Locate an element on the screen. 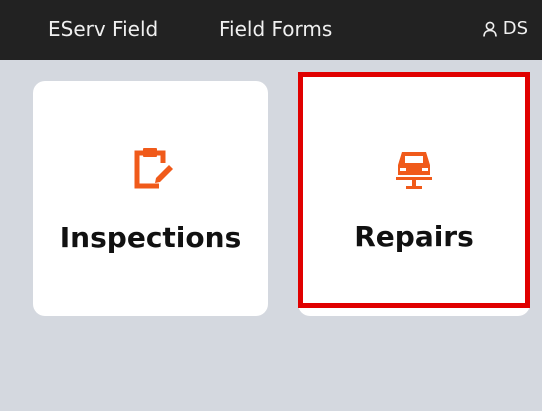 The width and height of the screenshot is (542, 411). user-icon is located at coordinates (489, 29).